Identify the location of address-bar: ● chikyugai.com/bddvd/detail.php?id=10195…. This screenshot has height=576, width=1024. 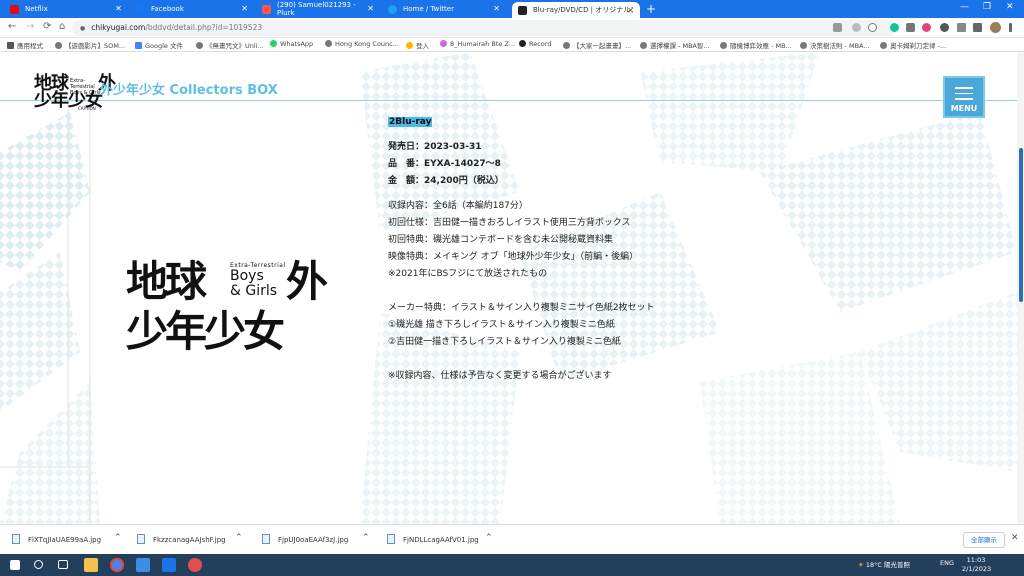
(484, 28).